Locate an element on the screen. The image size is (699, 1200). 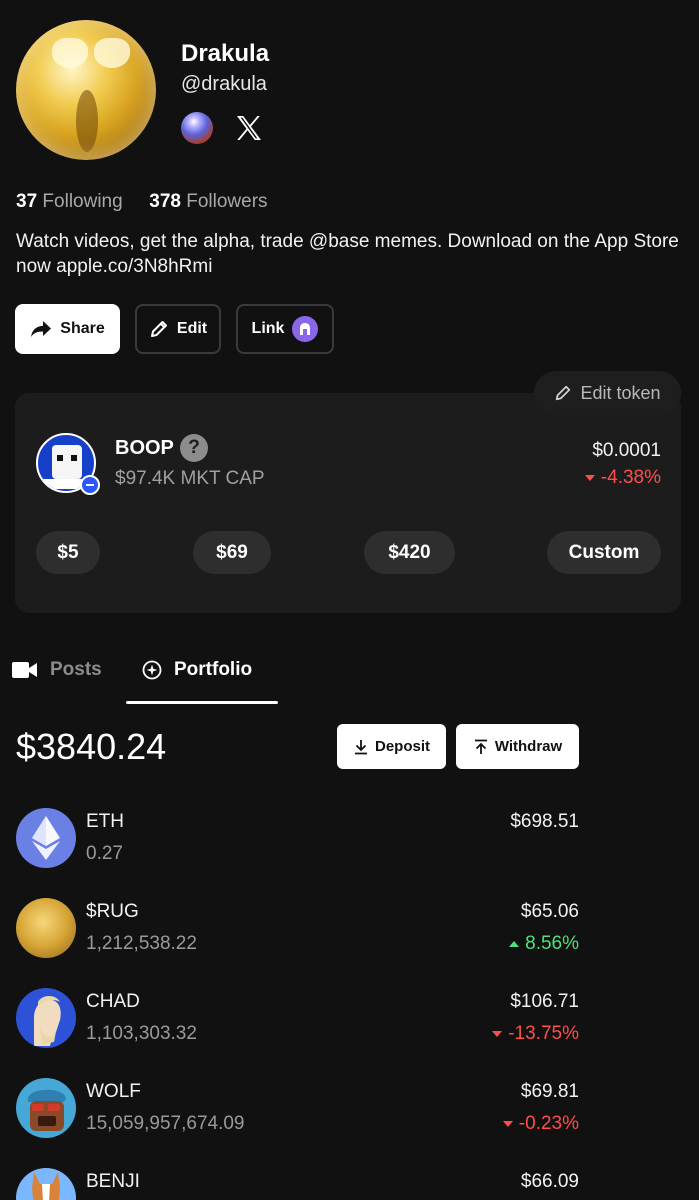
link-button: Link is located at coordinates (285, 329).